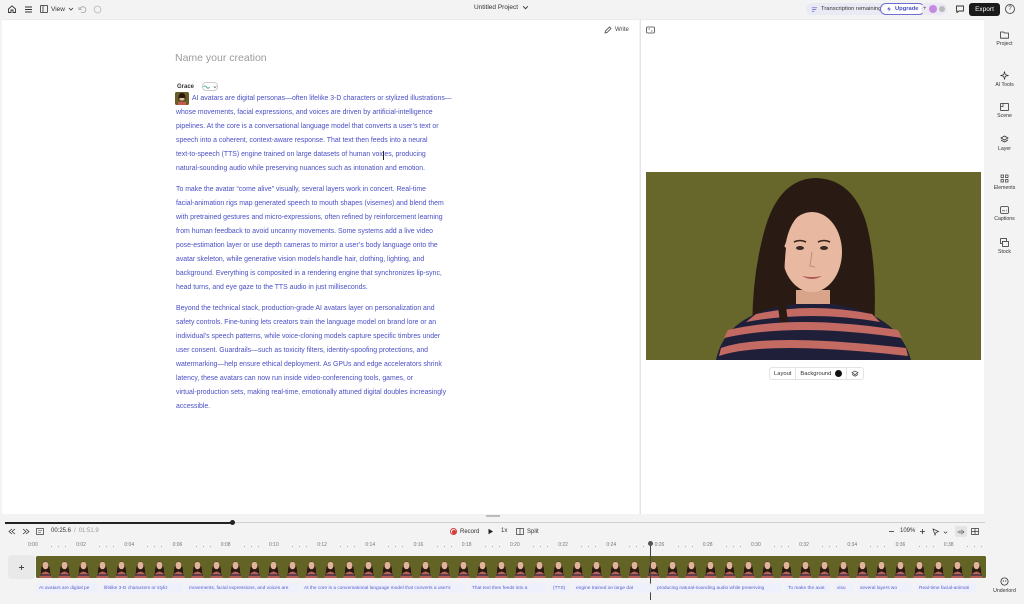 The height and width of the screenshot is (604, 1024). What do you see at coordinates (501, 7) in the screenshot?
I see `project-title-dropdown: Untitled Project` at bounding box center [501, 7].